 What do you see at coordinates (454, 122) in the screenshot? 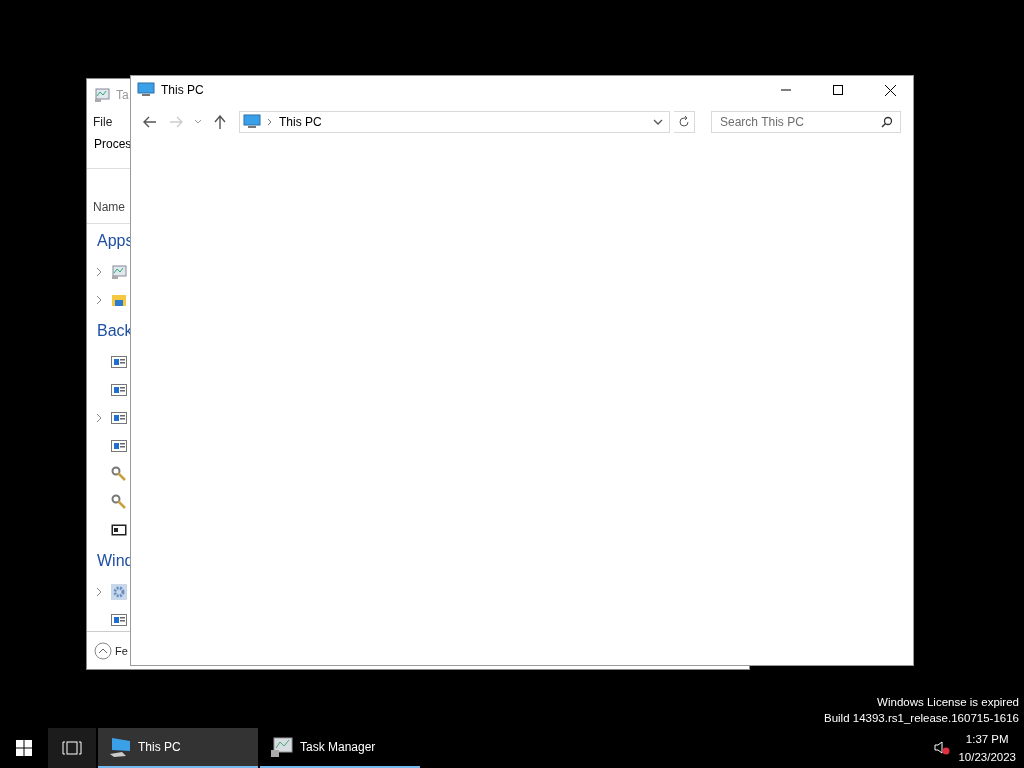
I see `address-bar: This PC` at bounding box center [454, 122].